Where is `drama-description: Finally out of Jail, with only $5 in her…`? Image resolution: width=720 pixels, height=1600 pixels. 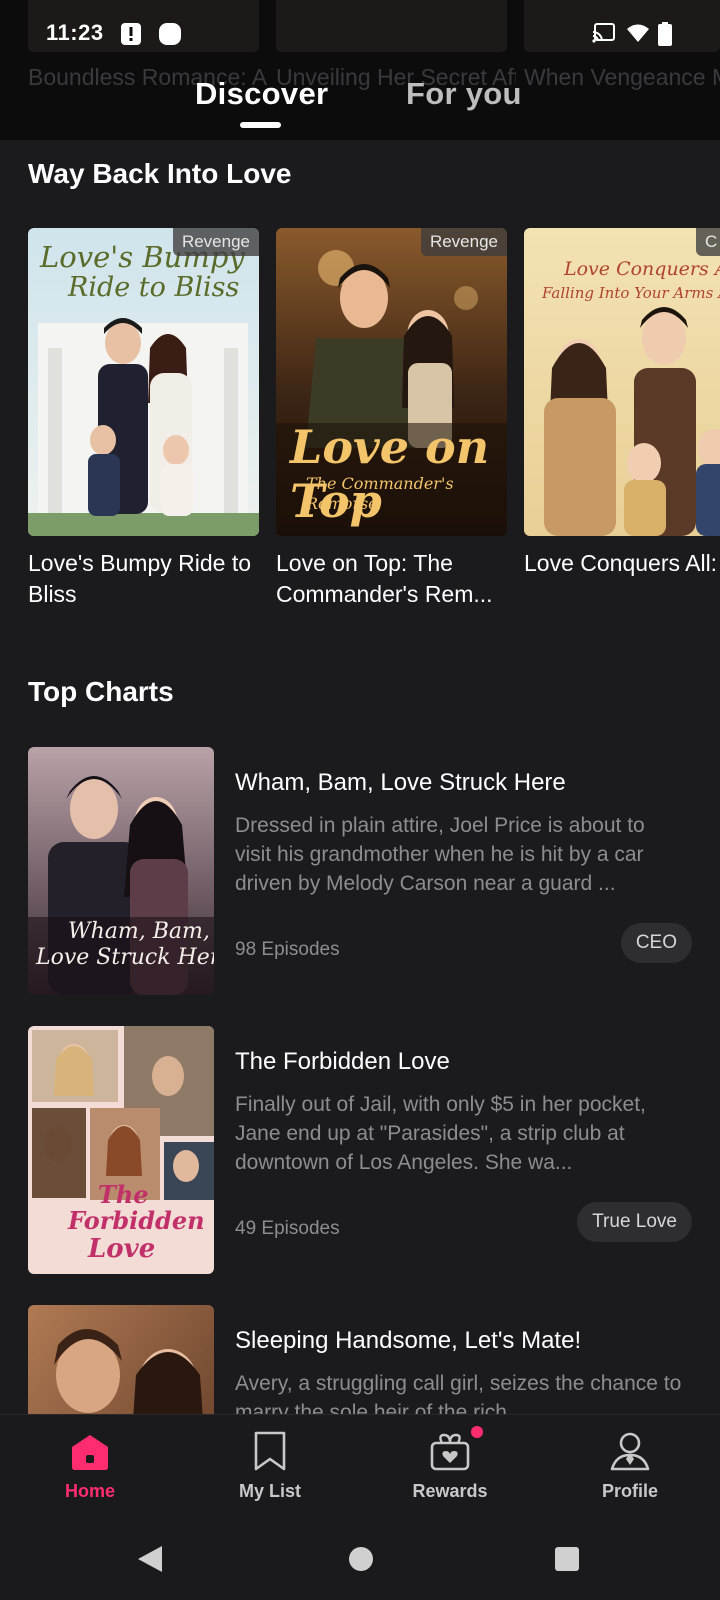
drama-description: Finally out of Jail, with only $5 in her… is located at coordinates (440, 1133).